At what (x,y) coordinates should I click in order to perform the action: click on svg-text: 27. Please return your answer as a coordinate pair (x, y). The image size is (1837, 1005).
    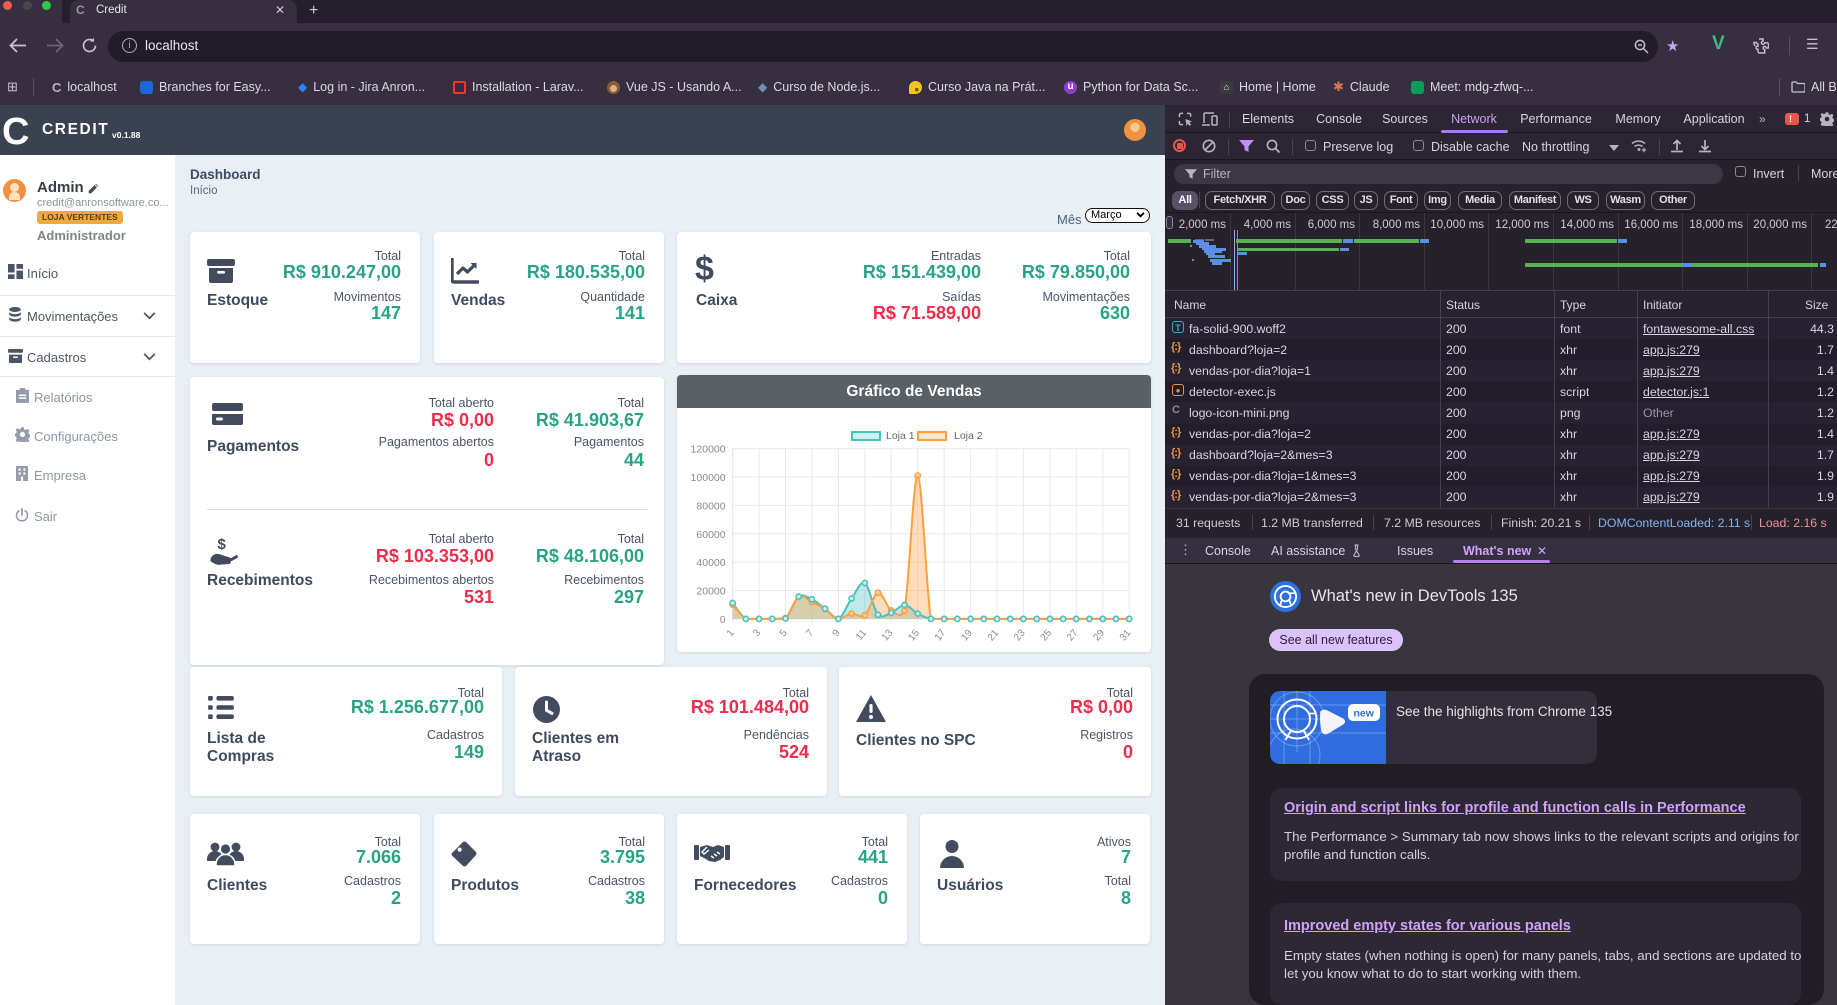
    Looking at the image, I should click on (1073, 635).